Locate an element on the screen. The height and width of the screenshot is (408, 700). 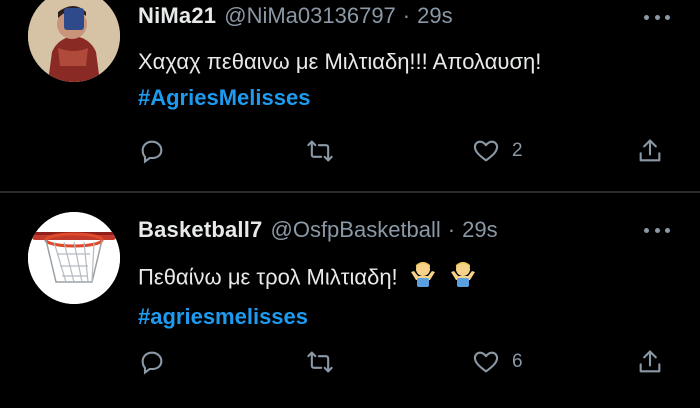
hashtag-link: #AgriesMelisses is located at coordinates (339, 98).